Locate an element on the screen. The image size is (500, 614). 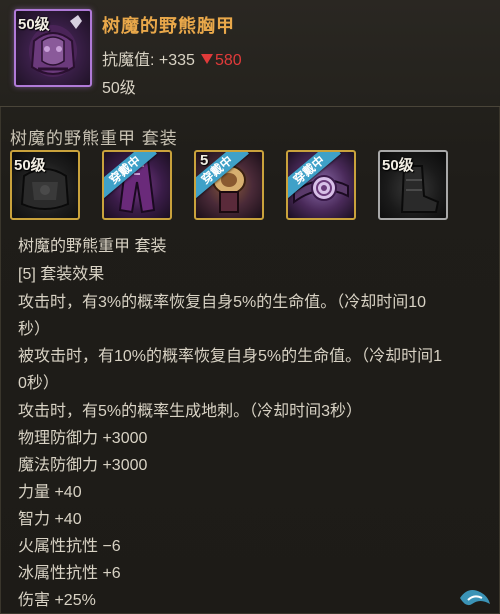
effect-line-1a: 攻击时，有3%的概率恢复自身5%的生命值。（冷却时间10 is located at coordinates (222, 302).